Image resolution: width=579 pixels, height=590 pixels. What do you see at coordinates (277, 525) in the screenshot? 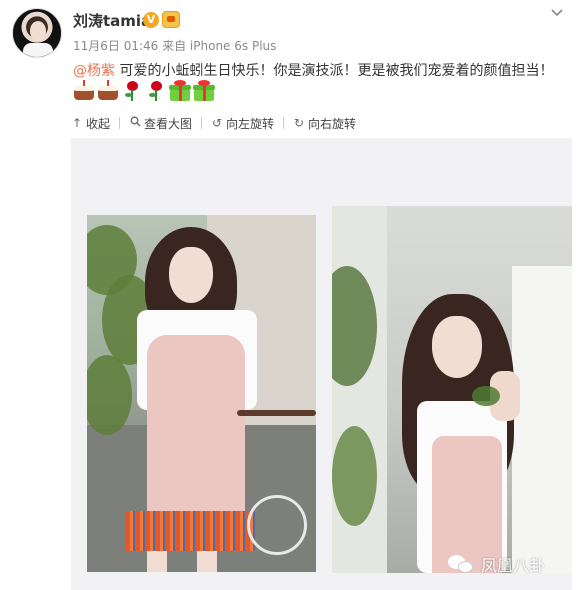
I see `bicycle-wheel` at bounding box center [277, 525].